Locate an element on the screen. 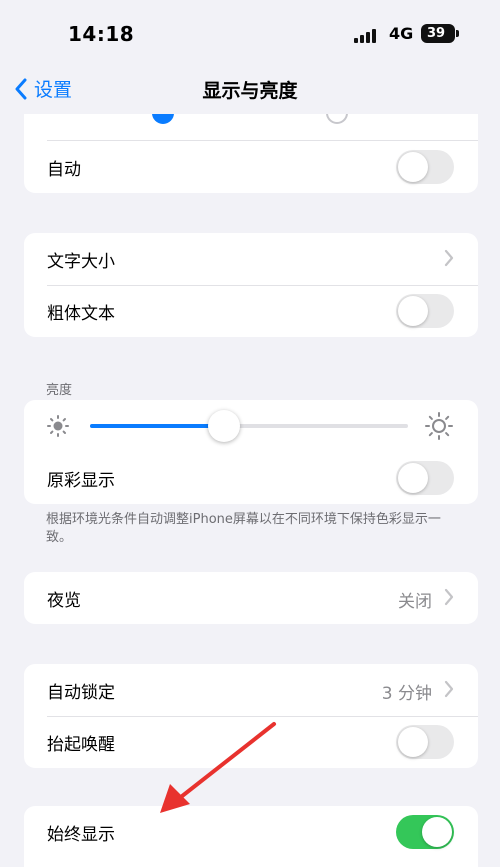 The width and height of the screenshot is (500, 867). auto-lock-value: 3 分钟 is located at coordinates (406, 694).